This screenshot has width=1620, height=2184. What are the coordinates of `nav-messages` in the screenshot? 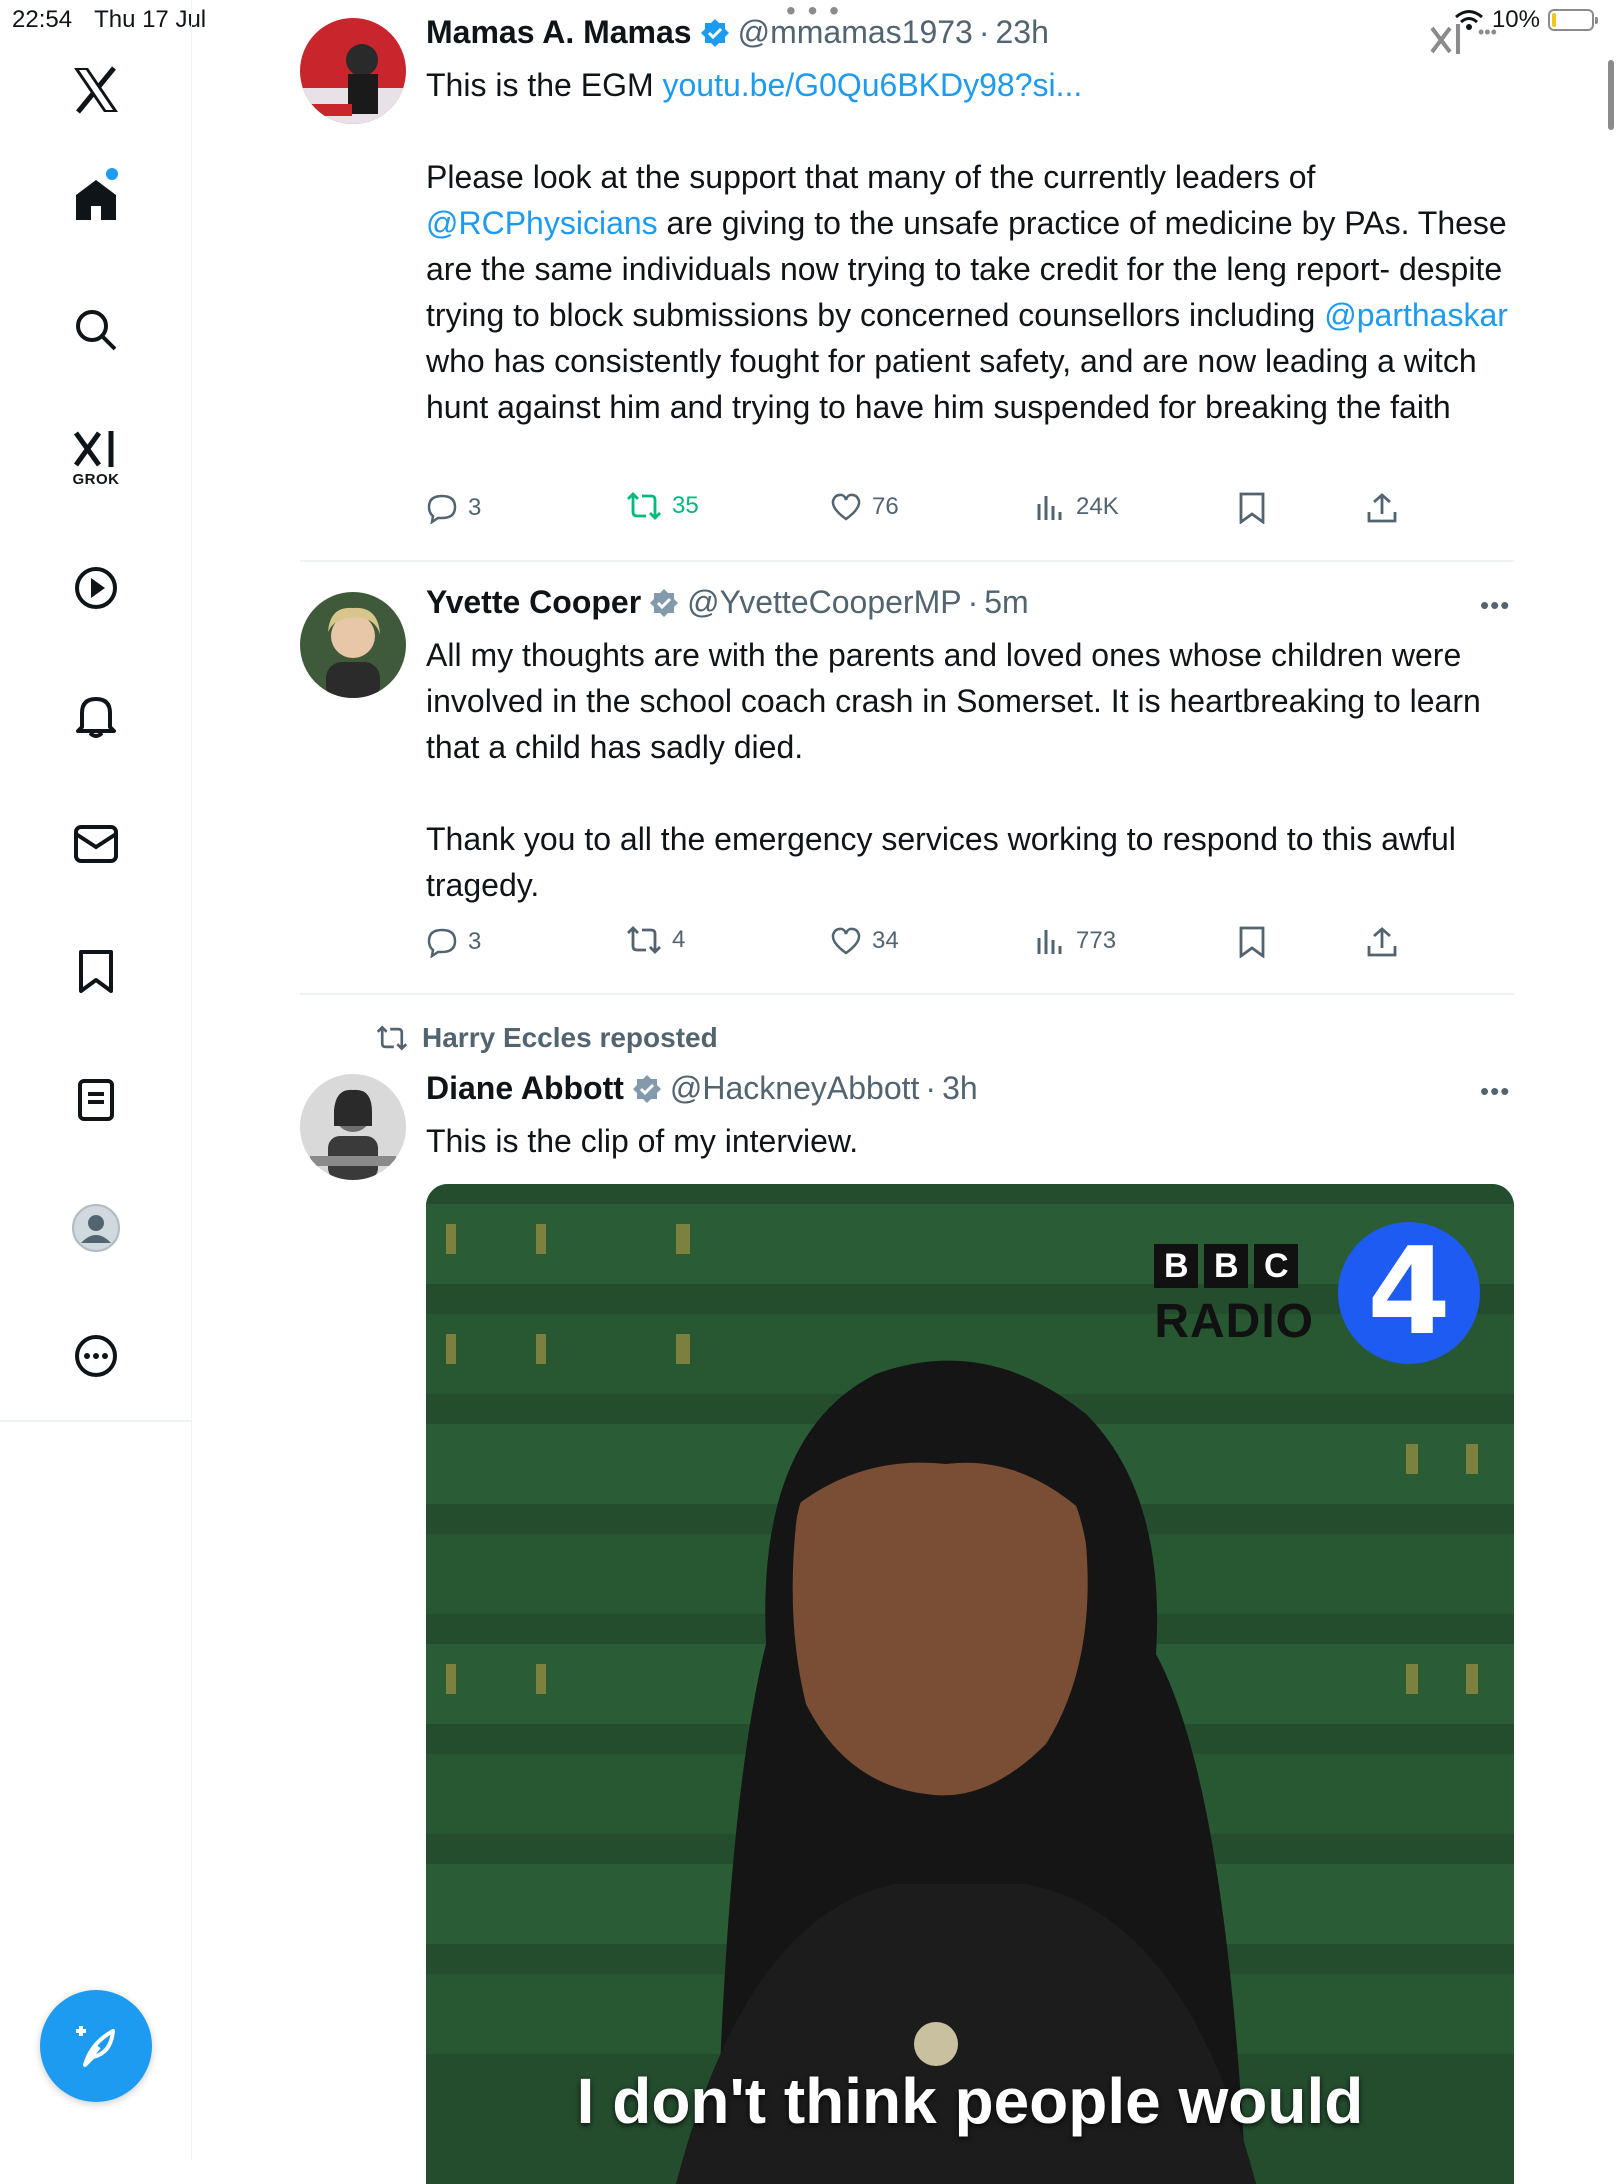 It's located at (96, 844).